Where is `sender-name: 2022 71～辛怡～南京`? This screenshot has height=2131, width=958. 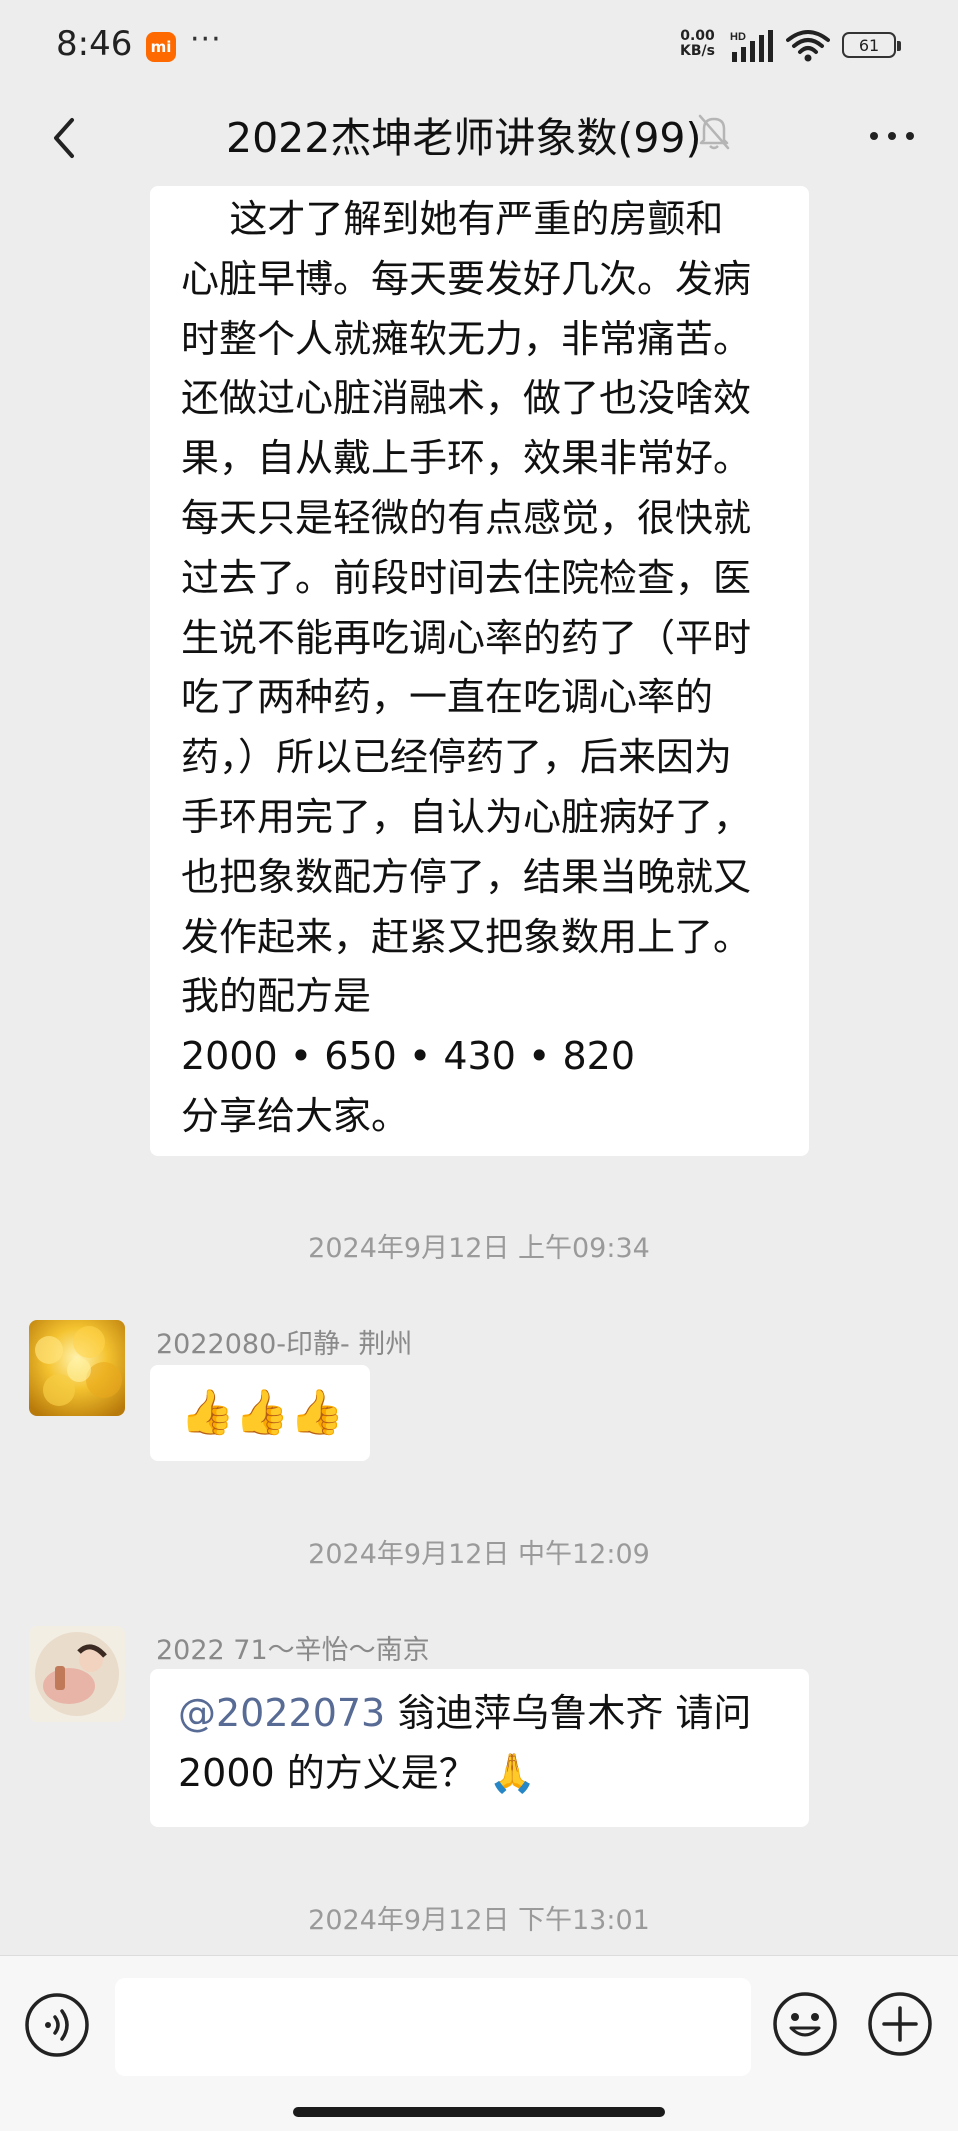 sender-name: 2022 71～辛怡～南京 is located at coordinates (293, 1650).